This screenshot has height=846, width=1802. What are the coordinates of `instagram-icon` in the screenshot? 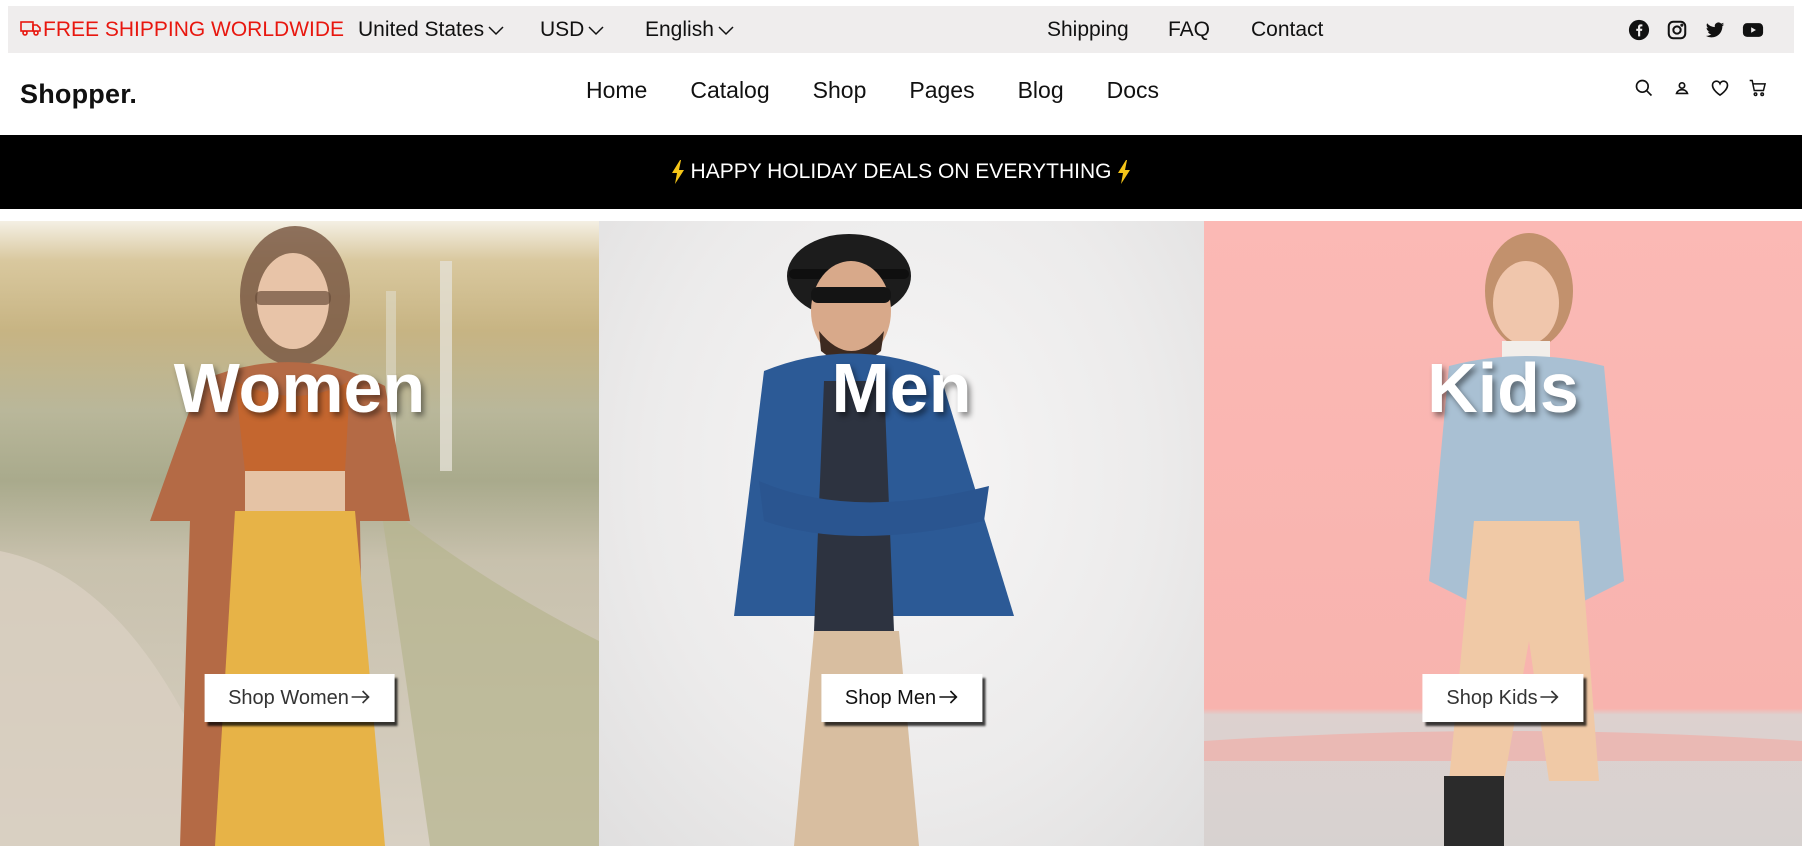 It's located at (1677, 30).